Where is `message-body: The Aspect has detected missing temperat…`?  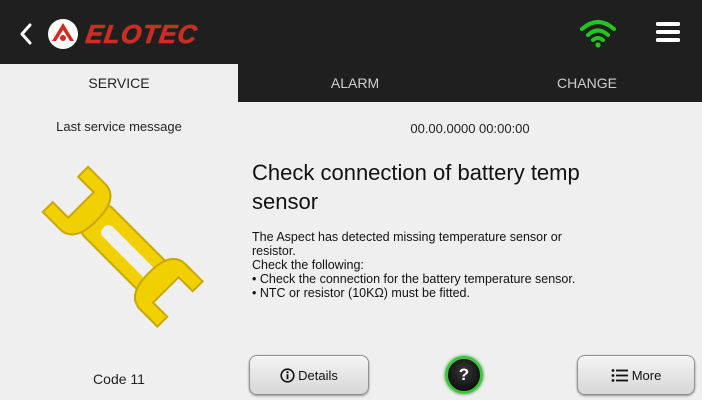 message-body: The Aspect has detected missing temperat… is located at coordinates (472, 265).